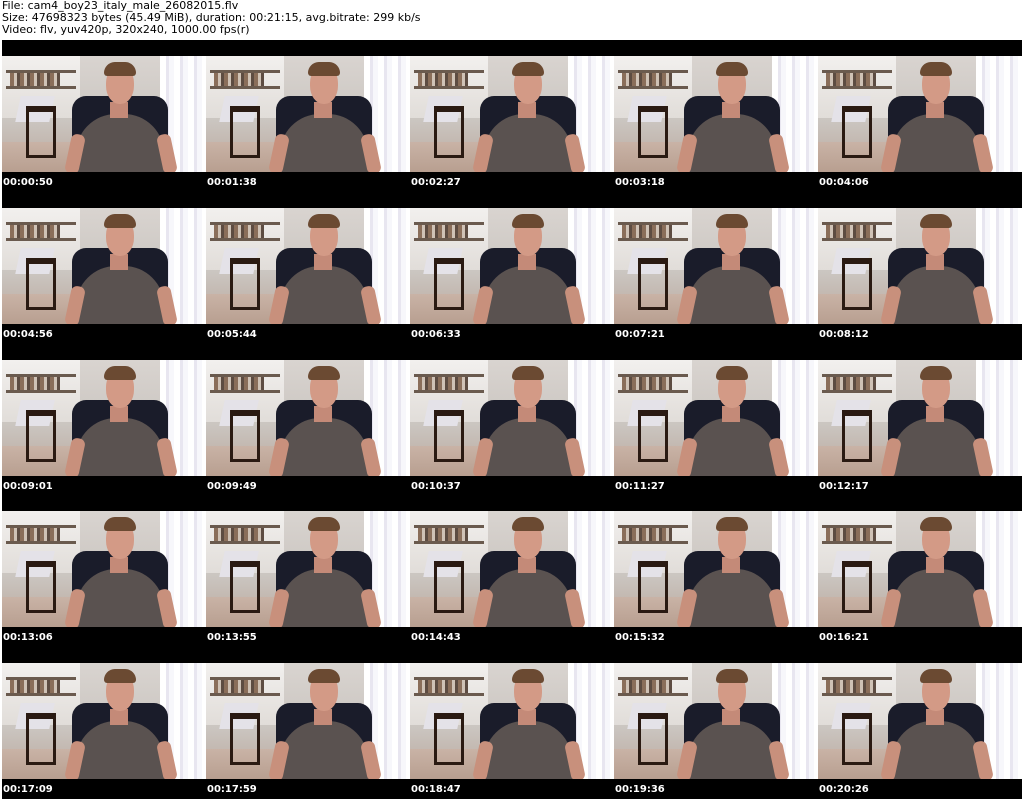  Describe the element at coordinates (28, 790) in the screenshot. I see `frame-timestamp: 00:17:09` at that location.